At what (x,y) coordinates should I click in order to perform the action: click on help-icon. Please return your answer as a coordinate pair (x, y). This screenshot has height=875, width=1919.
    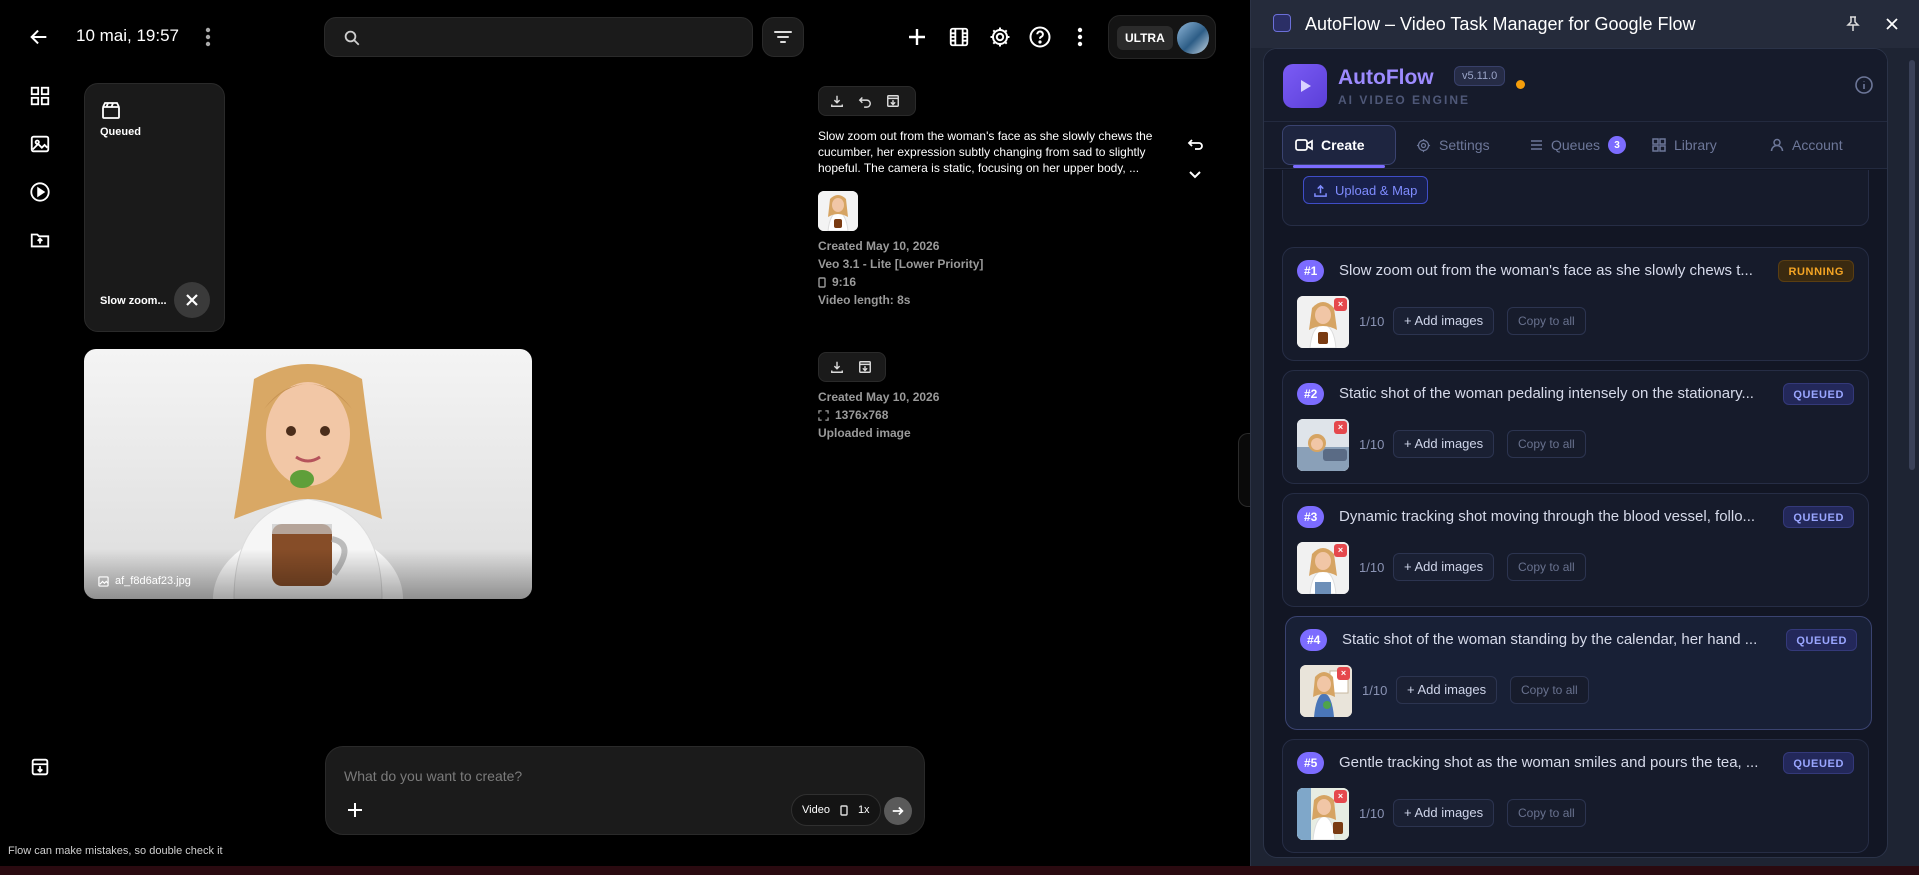
    Looking at the image, I should click on (1040, 37).